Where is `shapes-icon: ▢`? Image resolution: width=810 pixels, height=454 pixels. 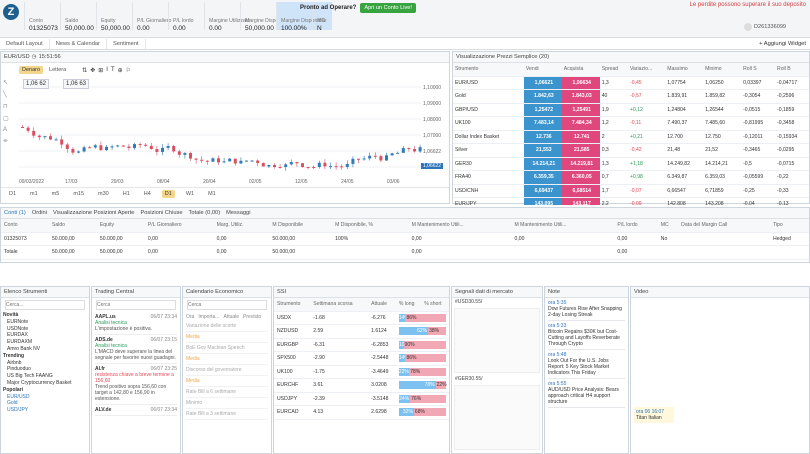
shapes-icon: ▢ is located at coordinates (8, 118).